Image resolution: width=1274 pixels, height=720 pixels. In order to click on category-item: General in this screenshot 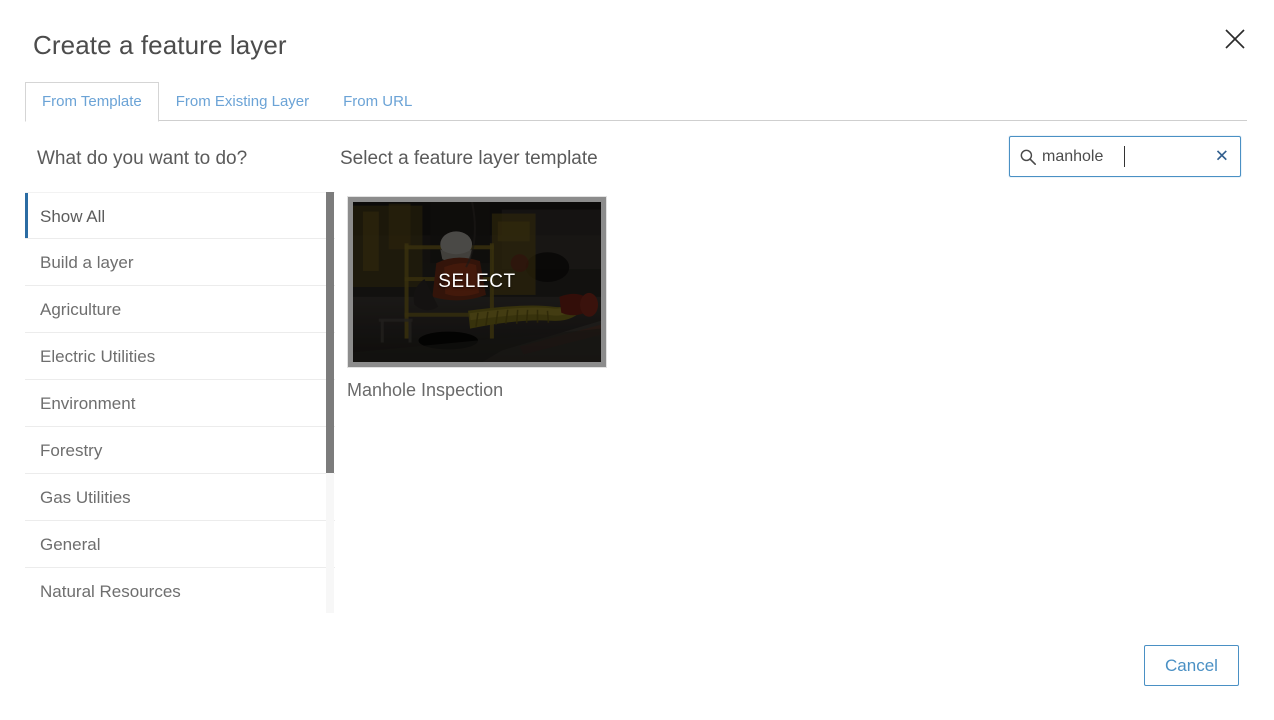, I will do `click(180, 544)`.